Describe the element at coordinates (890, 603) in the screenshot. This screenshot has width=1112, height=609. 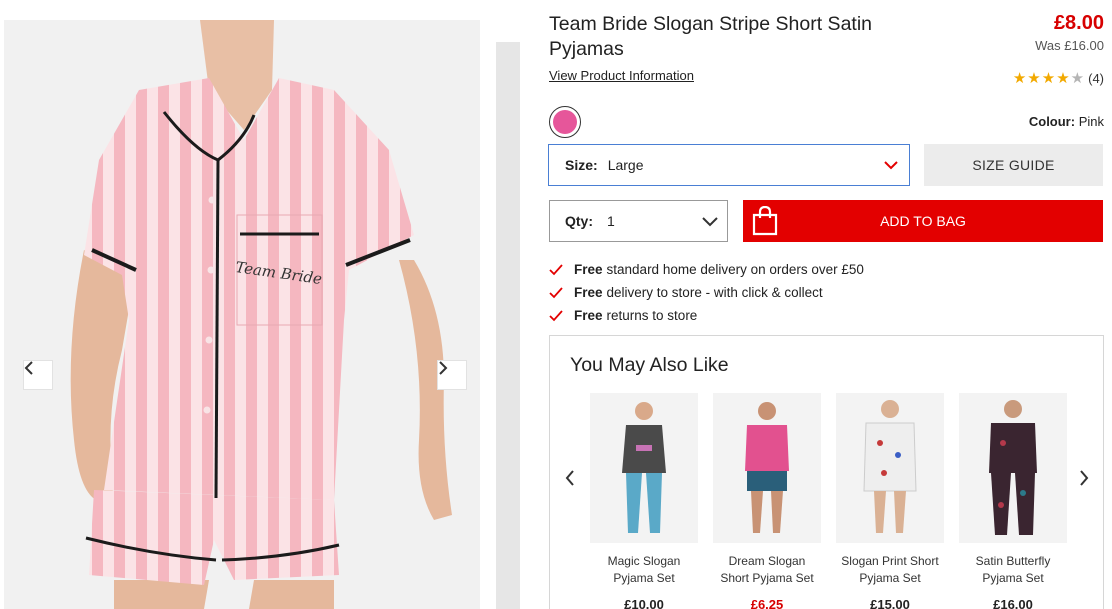
I see `product-price: £15.00` at that location.